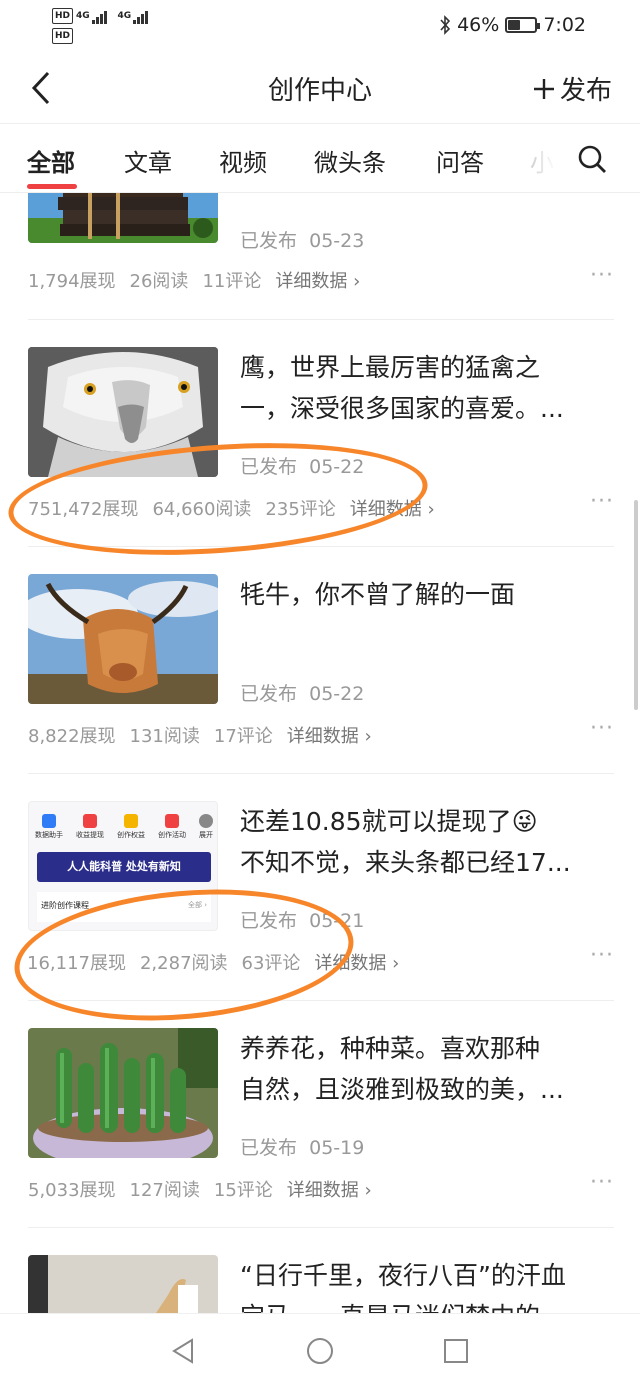  I want to click on comments: 63评论, so click(271, 963).